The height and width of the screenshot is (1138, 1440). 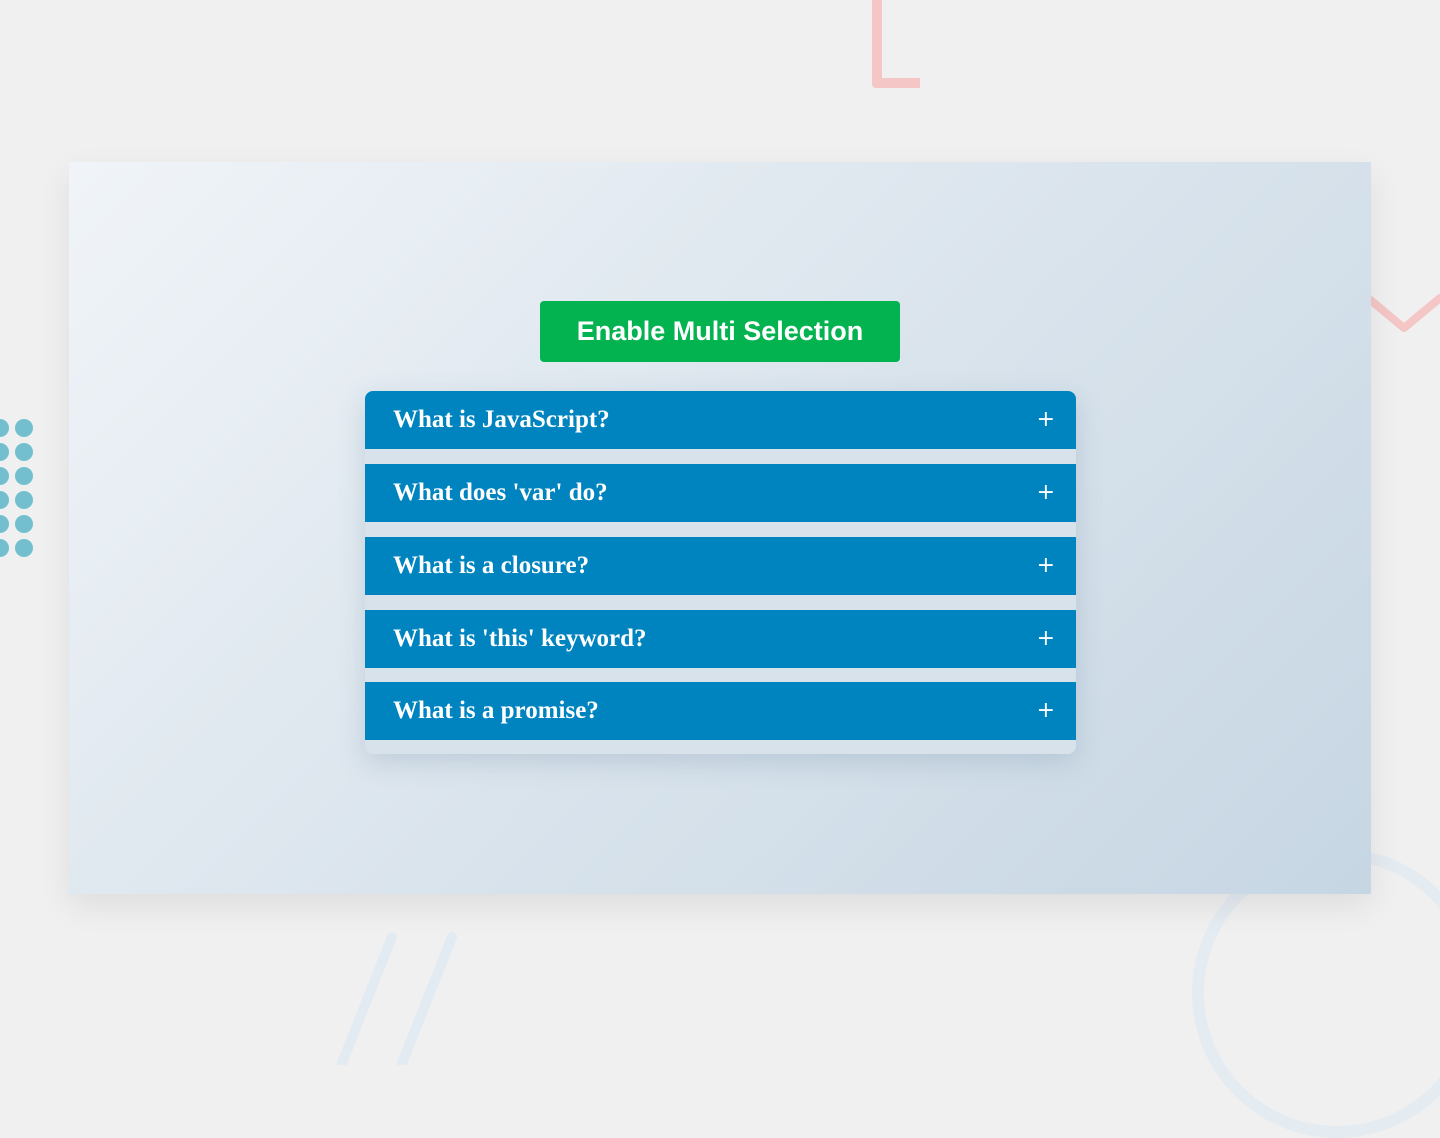 I want to click on accordion-item: What is a promise? +, so click(x=720, y=711).